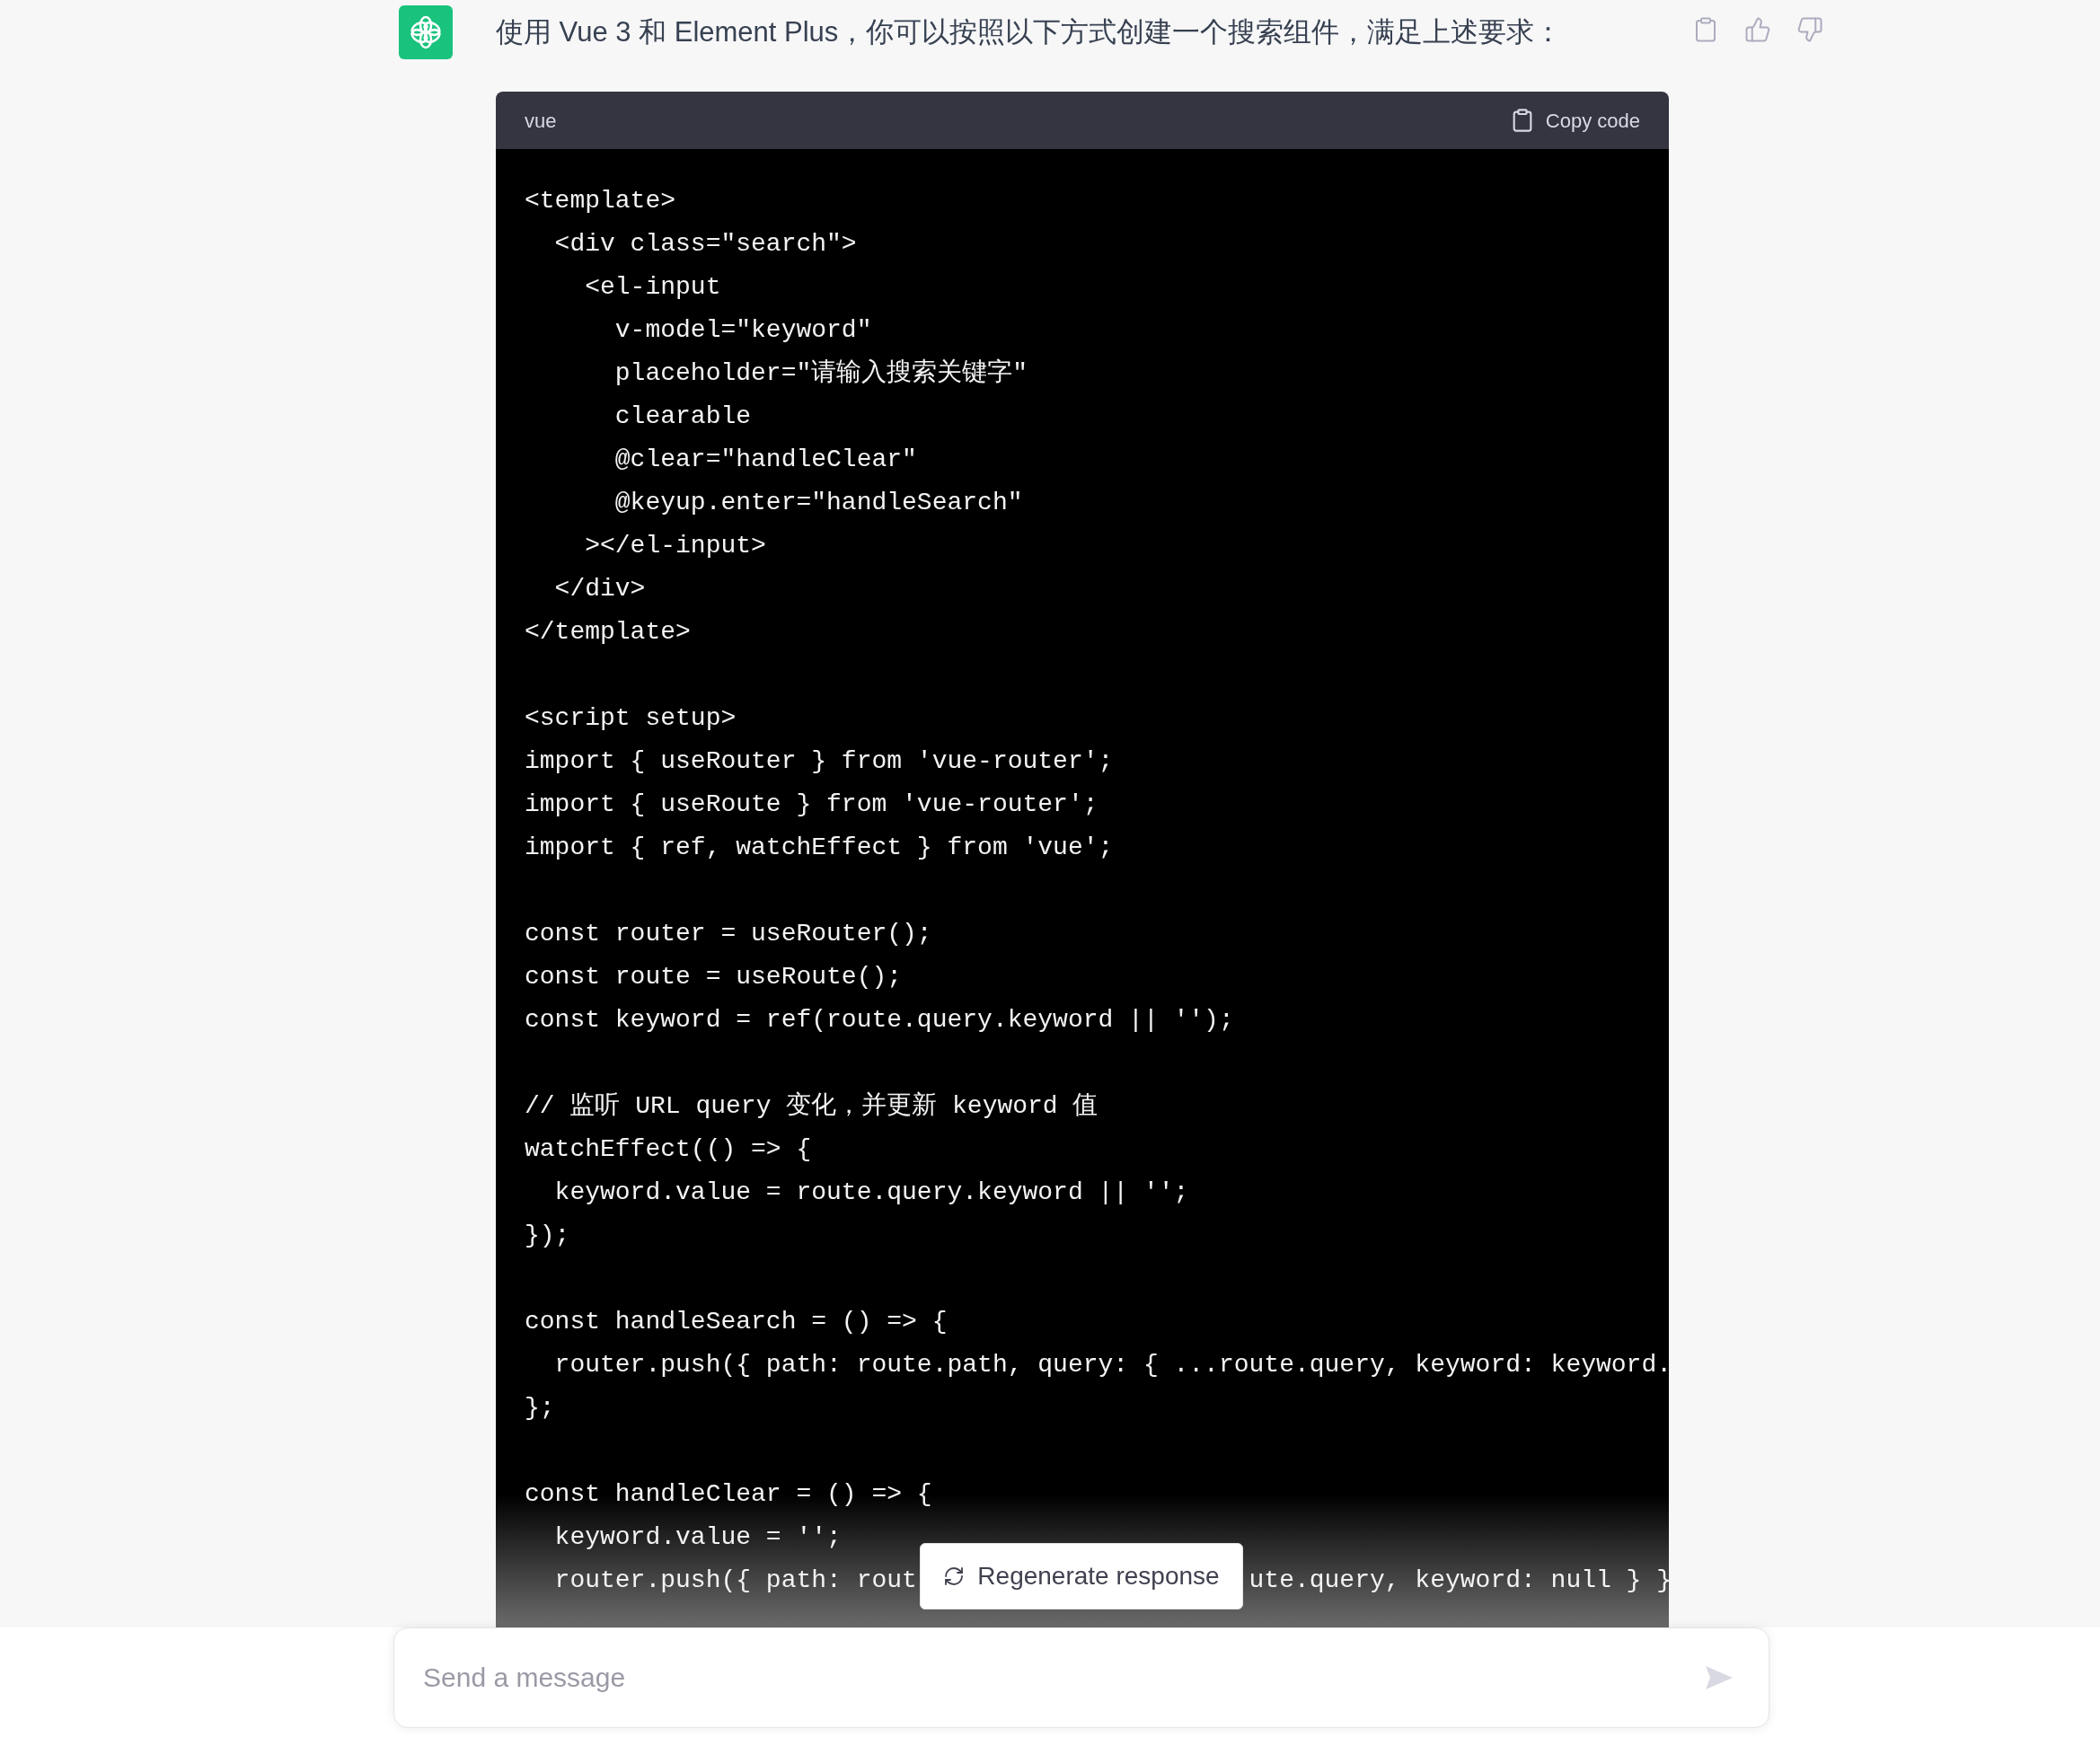  What do you see at coordinates (547, 1235) in the screenshot?
I see `code-line: });` at bounding box center [547, 1235].